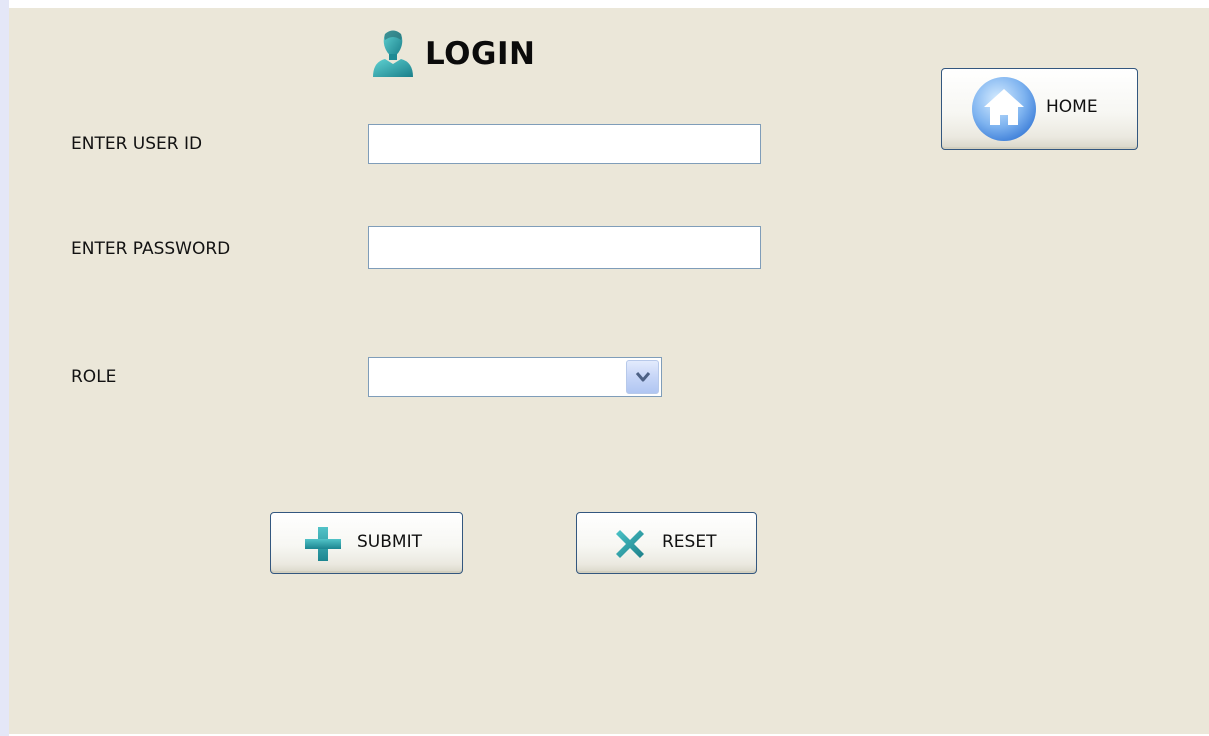 The height and width of the screenshot is (736, 1209). Describe the element at coordinates (393, 53) in the screenshot. I see `user-icon` at that location.